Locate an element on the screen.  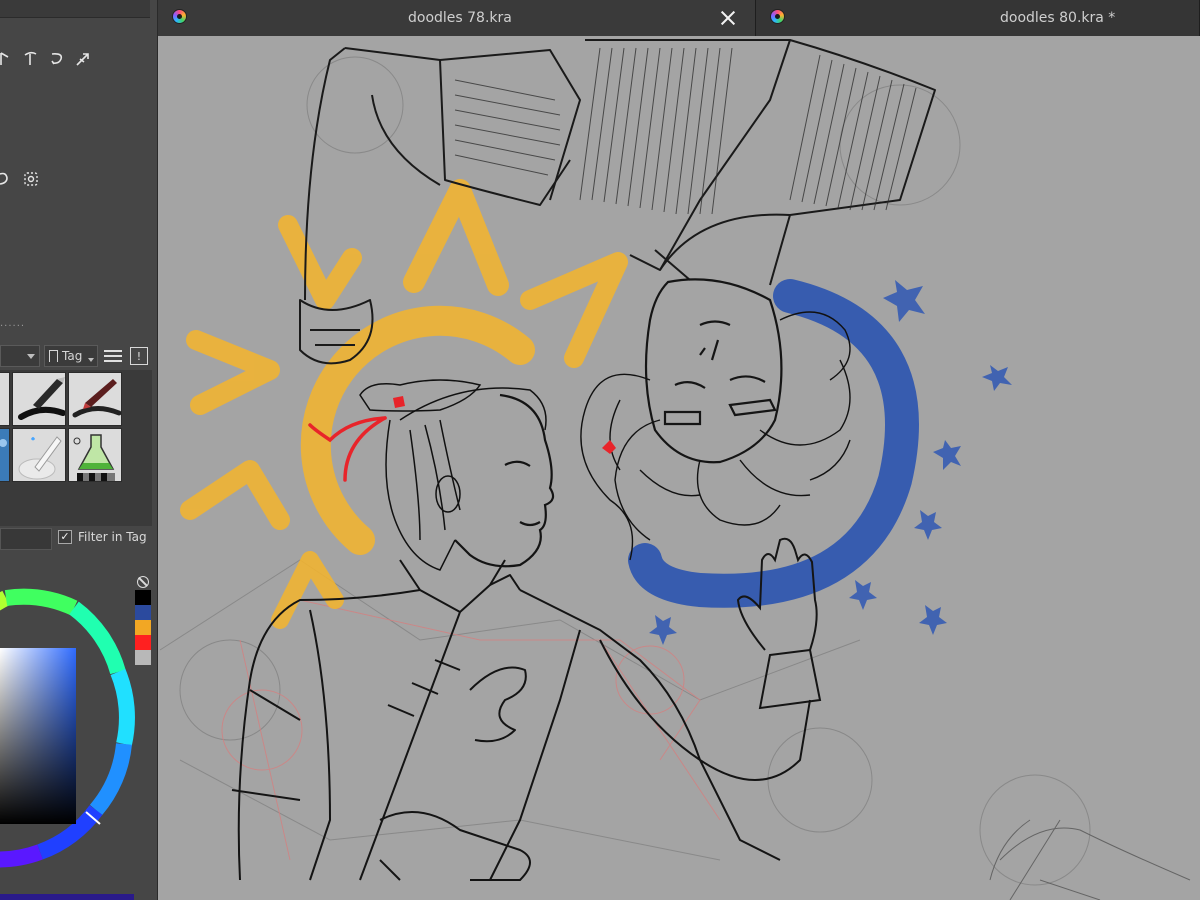
brush-pen-preset-icon is located at coordinates (96, 398).